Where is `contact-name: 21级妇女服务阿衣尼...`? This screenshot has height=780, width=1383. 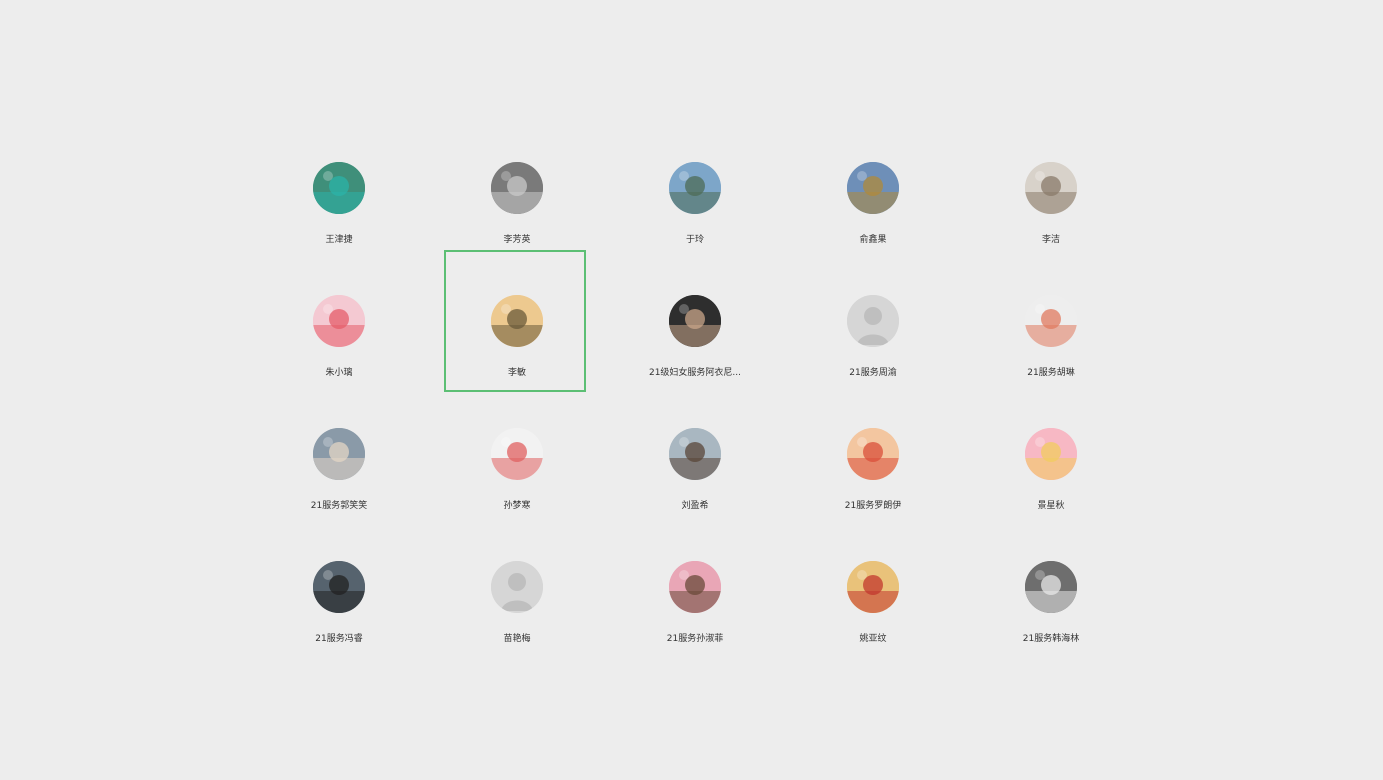 contact-name: 21级妇女服务阿衣尼... is located at coordinates (695, 373).